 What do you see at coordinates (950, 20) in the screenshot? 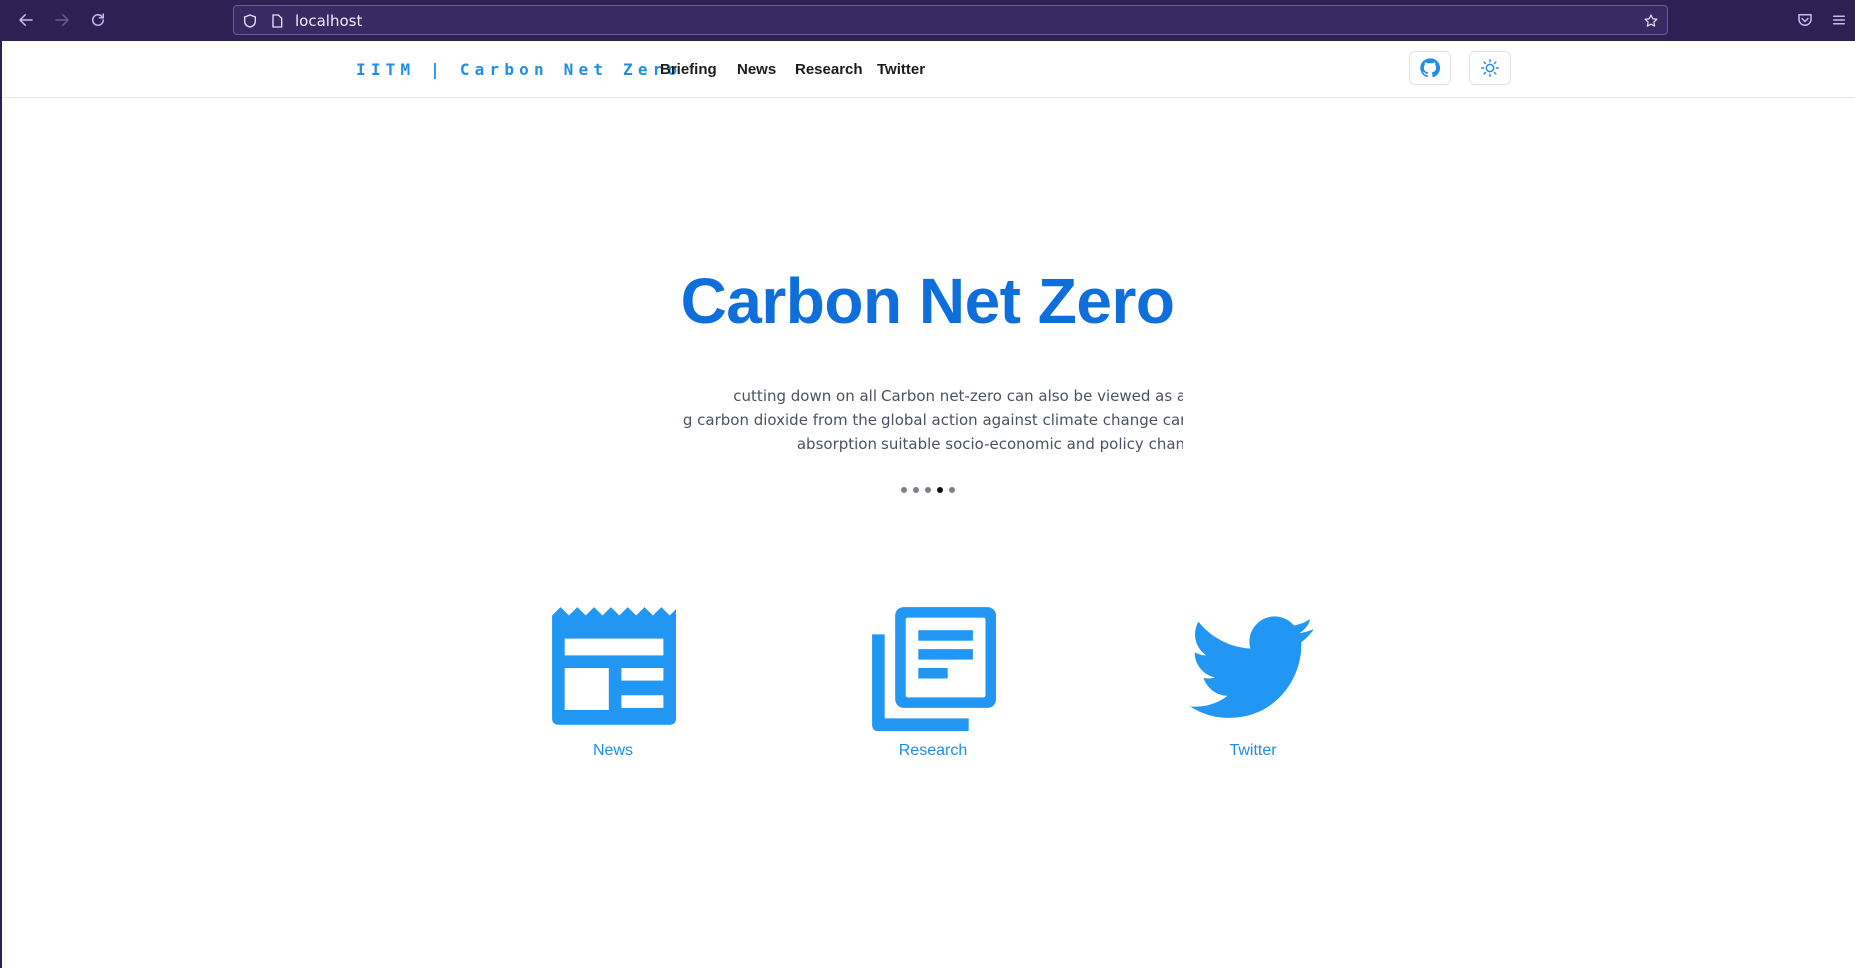
I see `address-bar: localhost` at bounding box center [950, 20].